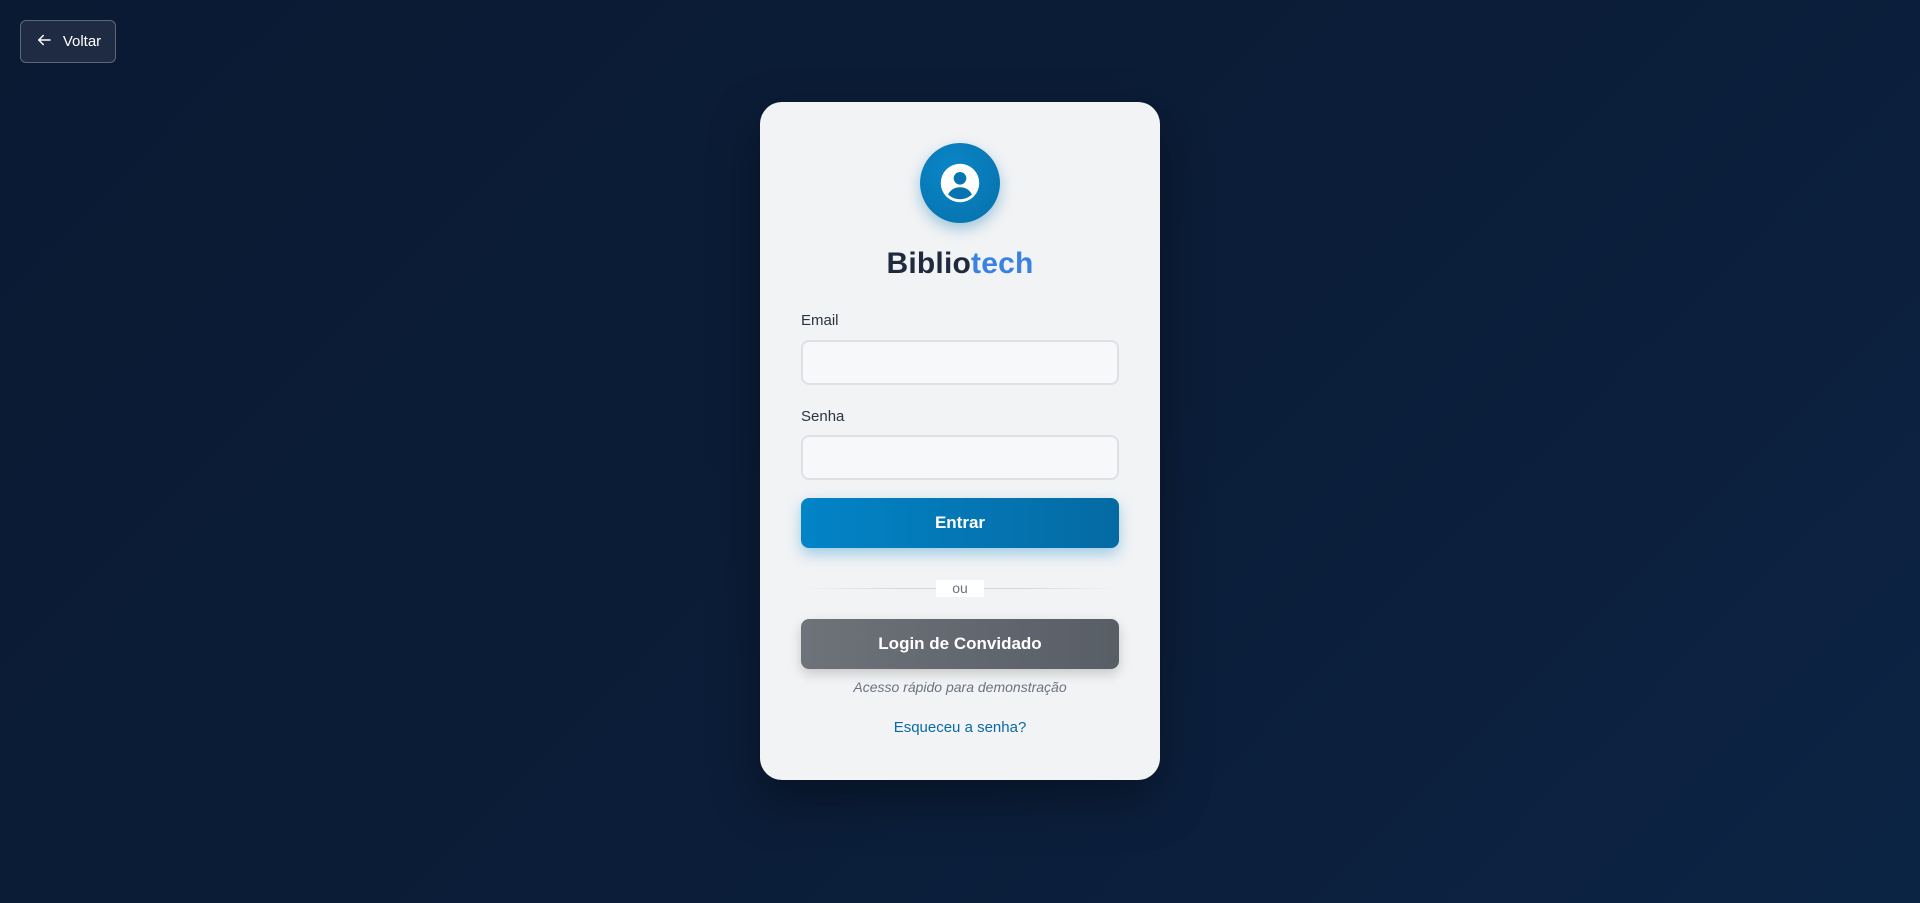  What do you see at coordinates (960, 644) in the screenshot?
I see `guest-login-button: Login de Convidado` at bounding box center [960, 644].